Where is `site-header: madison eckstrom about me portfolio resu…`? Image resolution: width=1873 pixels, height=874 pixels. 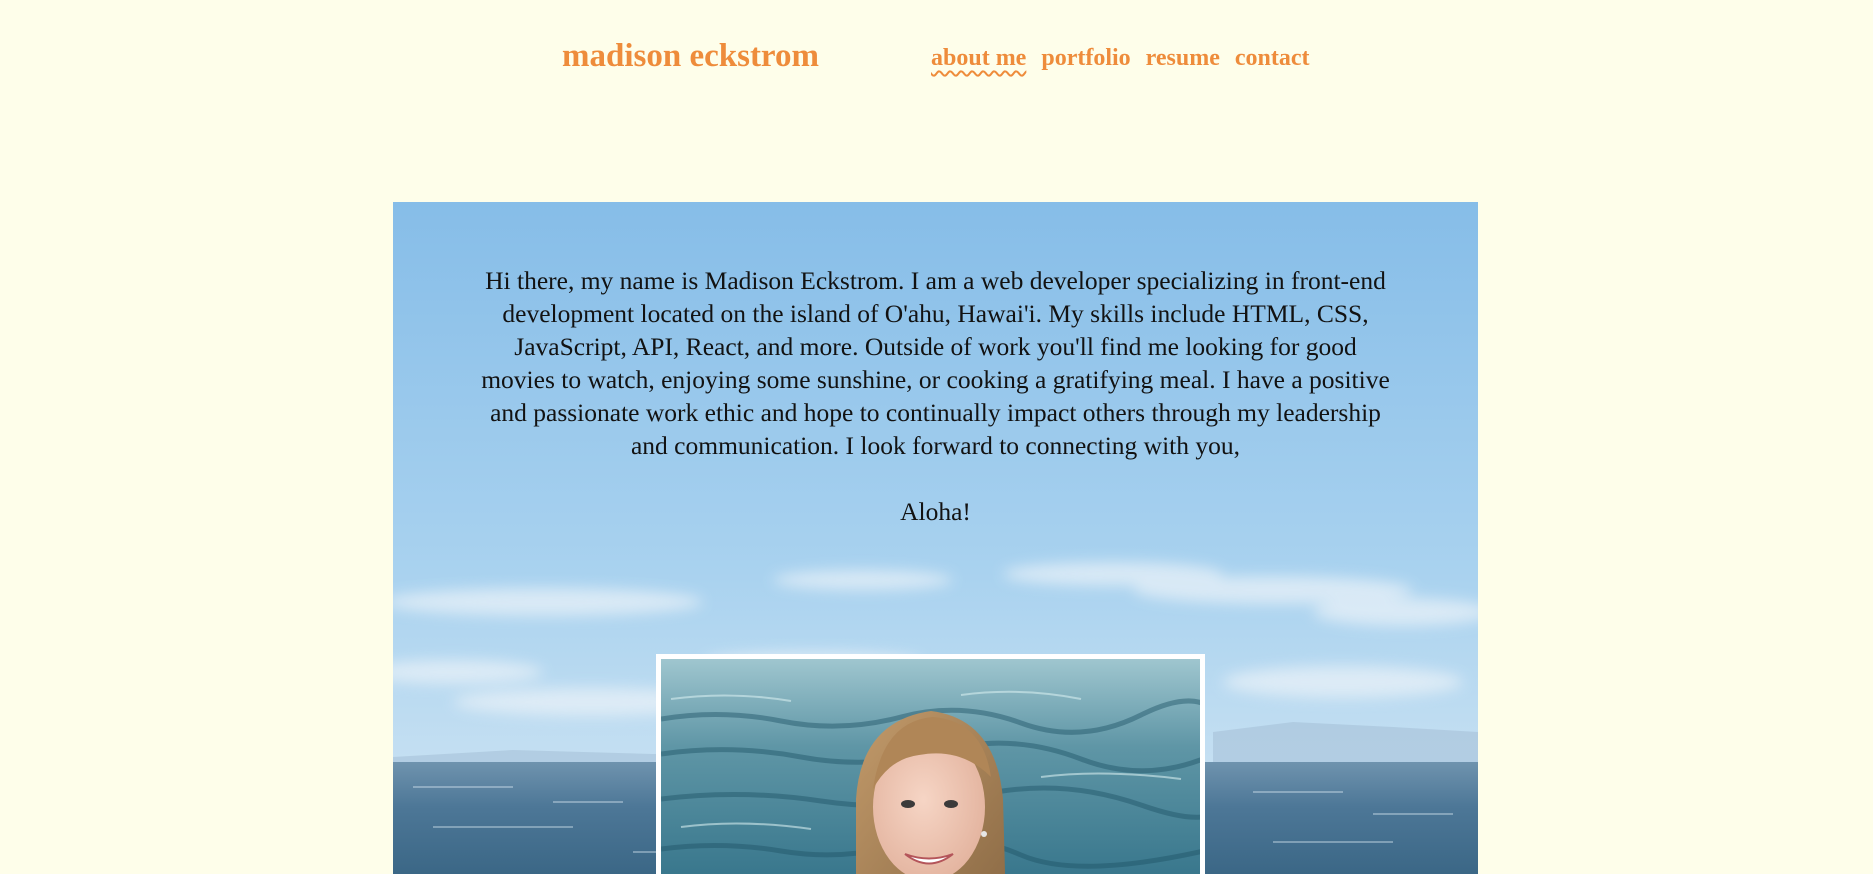
site-header: madison eckstrom about me portfolio resu… is located at coordinates (936, 60).